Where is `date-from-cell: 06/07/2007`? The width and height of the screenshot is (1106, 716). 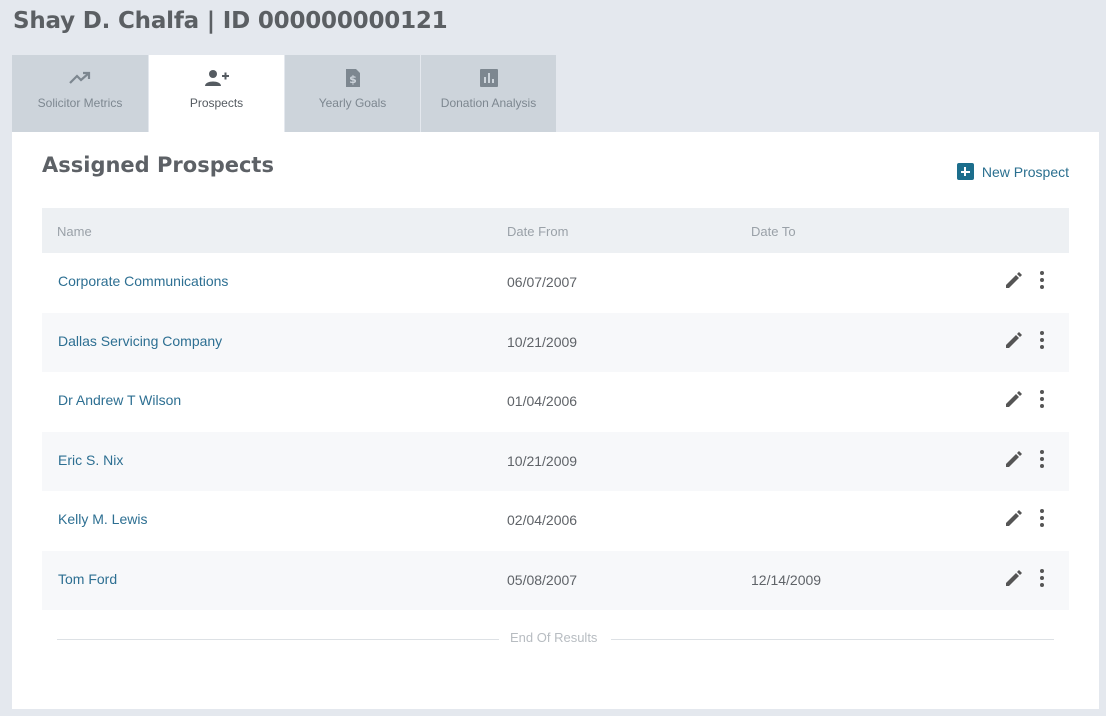
date-from-cell: 06/07/2007 is located at coordinates (542, 282).